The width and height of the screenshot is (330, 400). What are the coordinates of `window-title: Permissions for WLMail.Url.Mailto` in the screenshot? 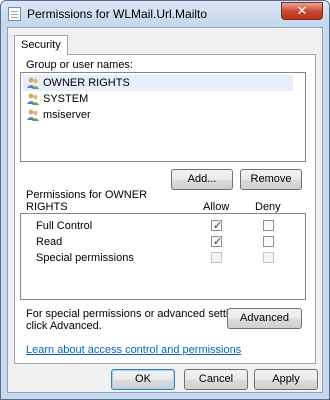 It's located at (117, 14).